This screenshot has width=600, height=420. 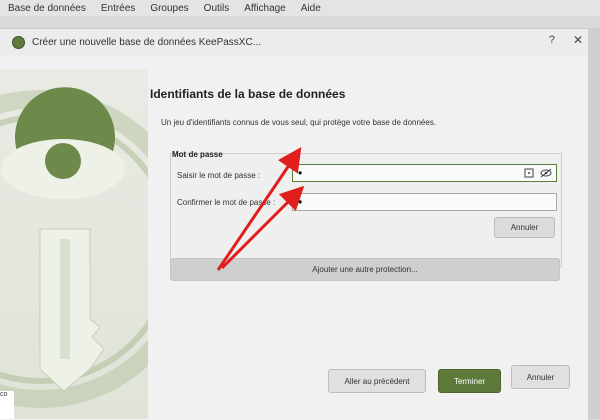 I want to click on cancel-password-button: Annuler, so click(x=524, y=227).